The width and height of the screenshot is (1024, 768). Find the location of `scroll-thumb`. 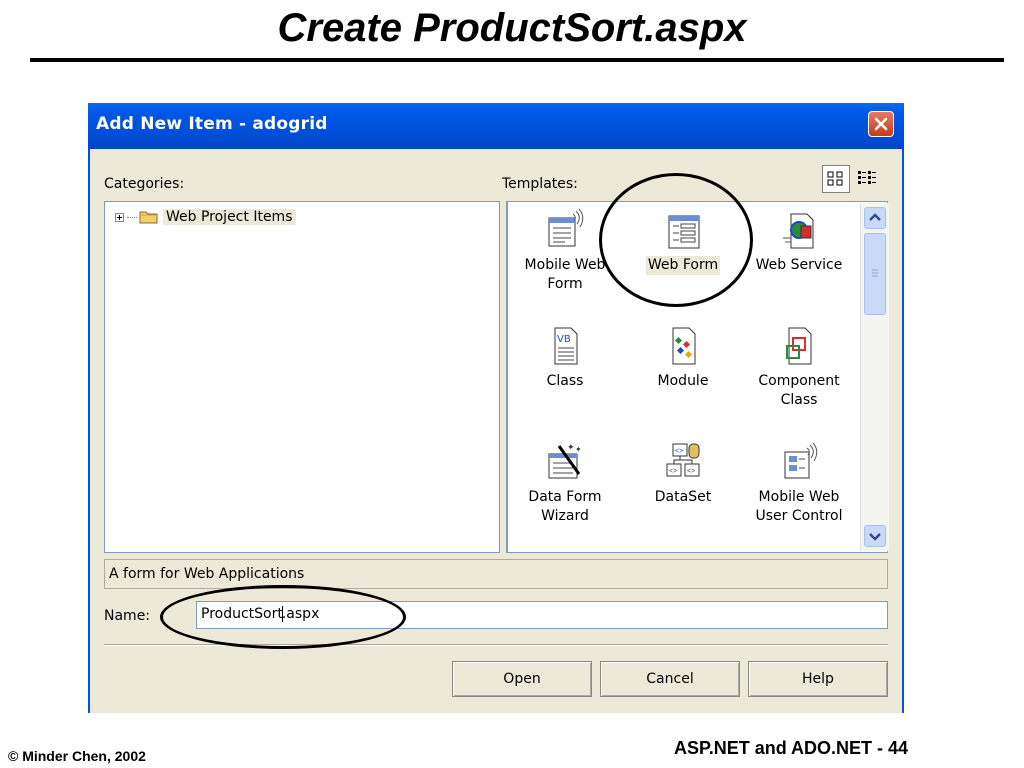

scroll-thumb is located at coordinates (875, 274).